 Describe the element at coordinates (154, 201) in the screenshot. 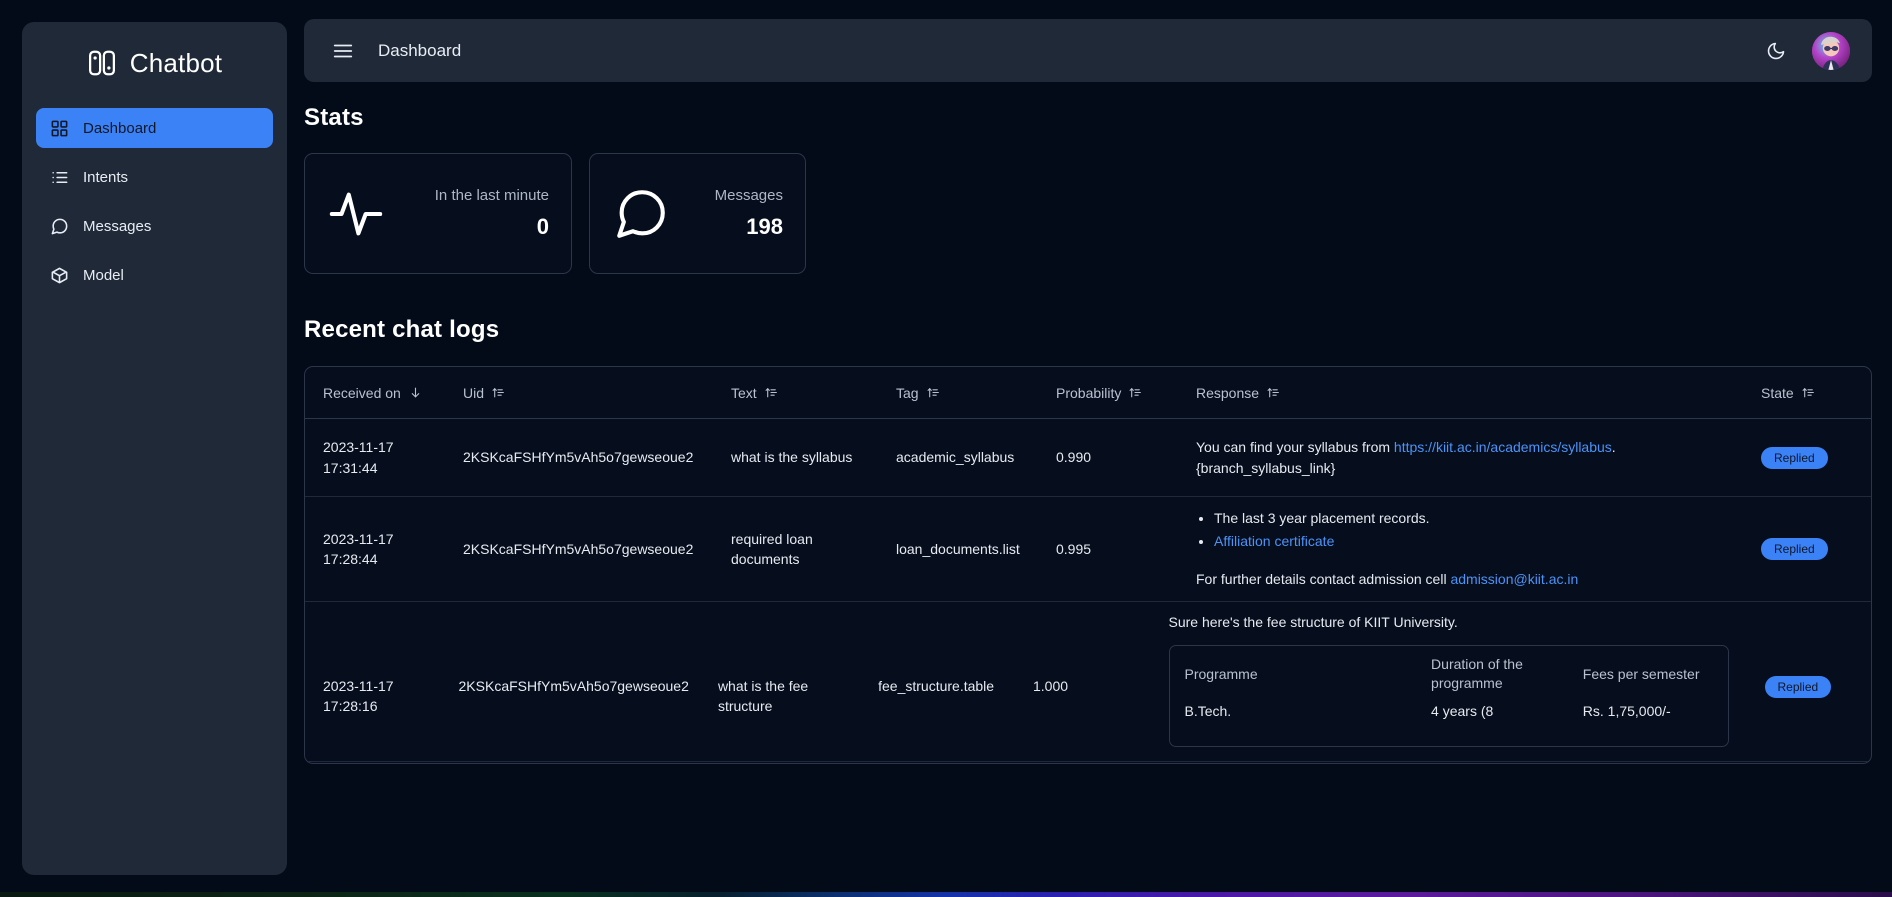

I see `sidebar-nav: Dashboard Intents Messages Model` at that location.